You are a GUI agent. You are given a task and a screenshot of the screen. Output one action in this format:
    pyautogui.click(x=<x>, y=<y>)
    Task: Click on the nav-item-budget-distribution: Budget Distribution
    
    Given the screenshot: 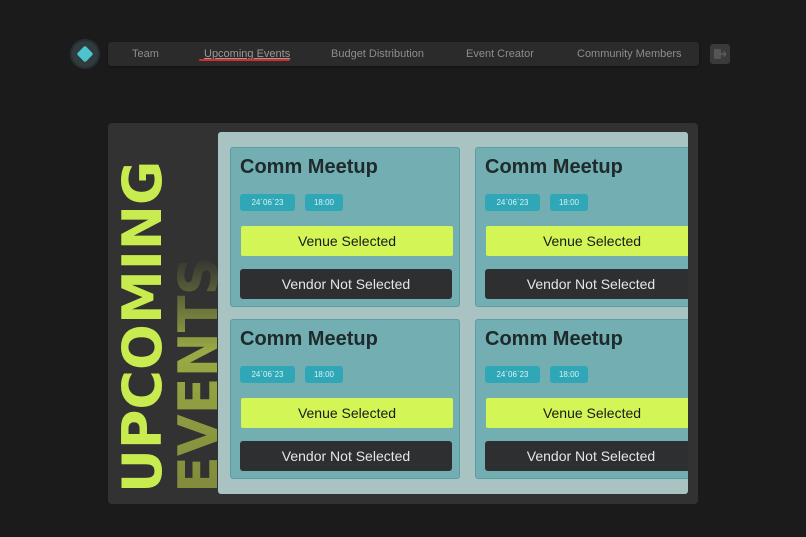 What is the action you would take?
    pyautogui.click(x=377, y=54)
    